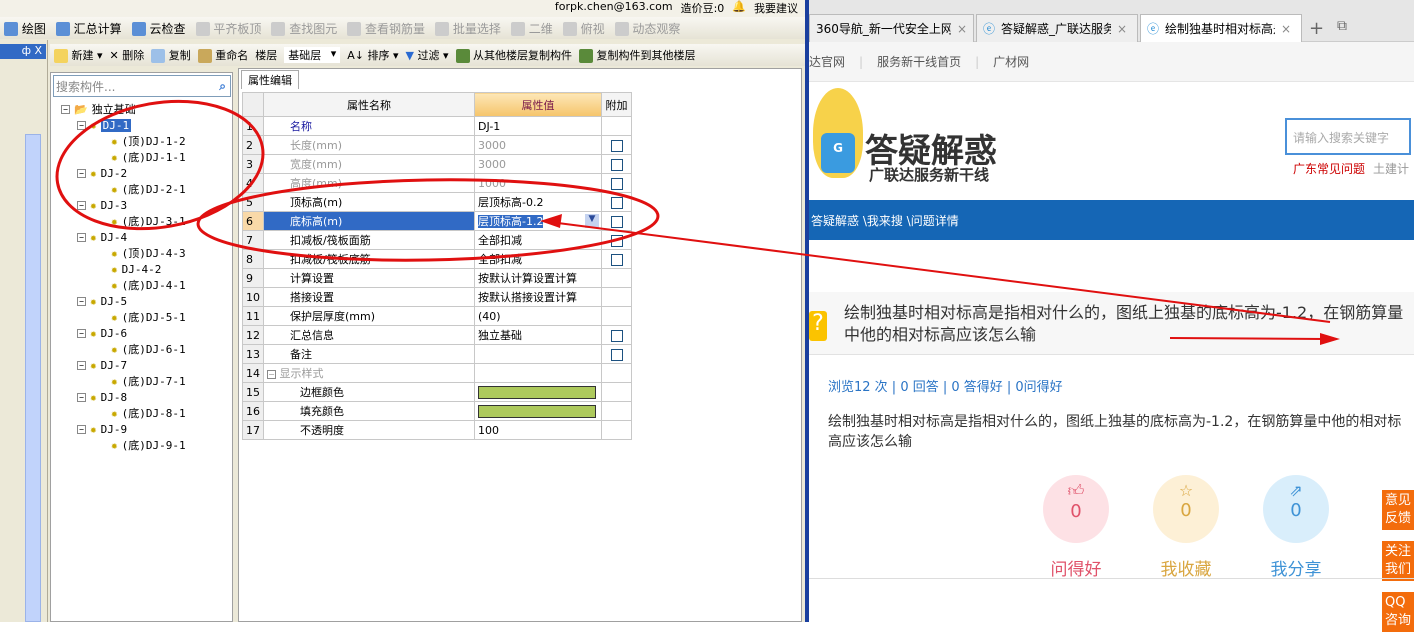 This screenshot has width=1414, height=632. I want to click on property-row: 16 填充颜色, so click(437, 411).